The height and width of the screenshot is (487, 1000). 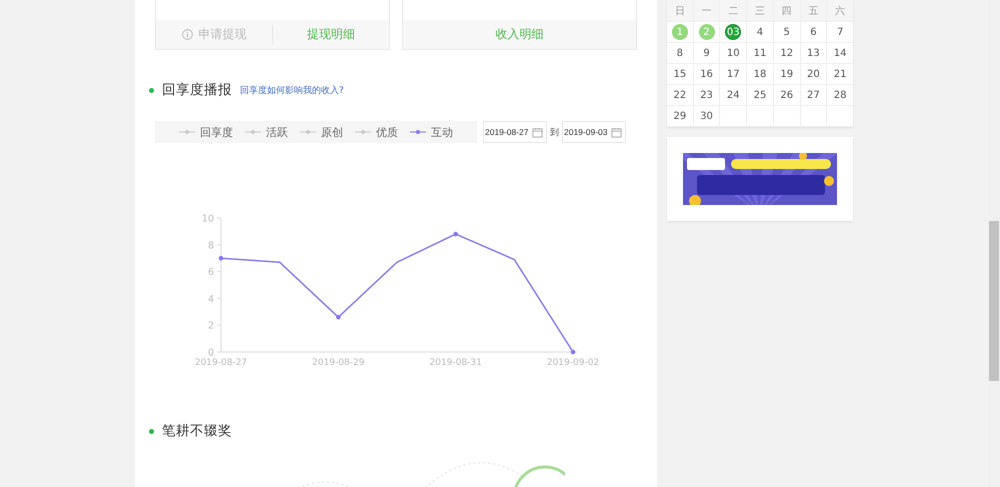 I want to click on axis-label: 8, so click(x=211, y=246).